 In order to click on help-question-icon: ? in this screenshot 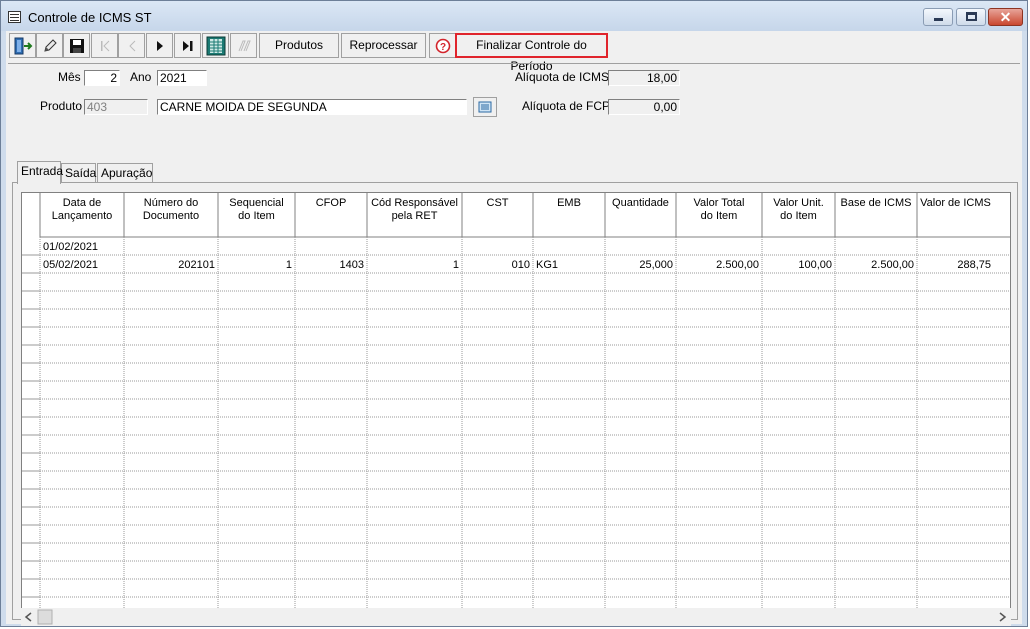, I will do `click(442, 45)`.